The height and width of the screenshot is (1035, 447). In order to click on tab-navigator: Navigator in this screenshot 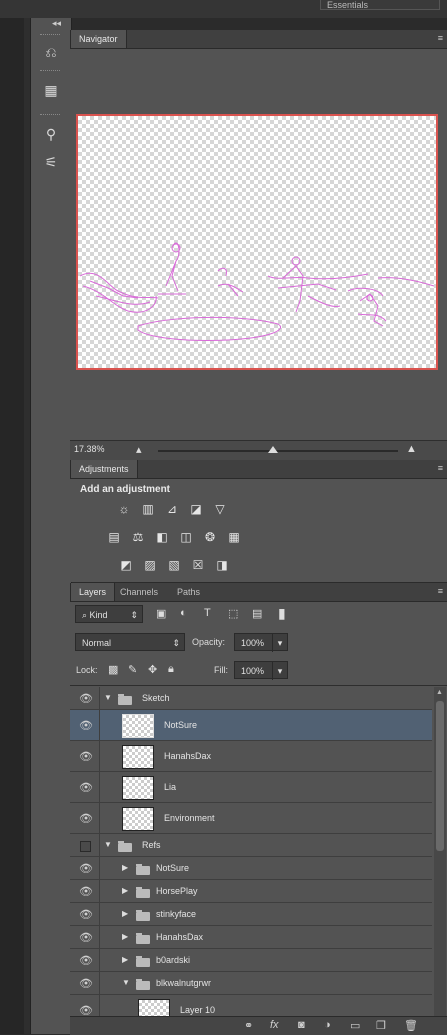, I will do `click(98, 39)`.